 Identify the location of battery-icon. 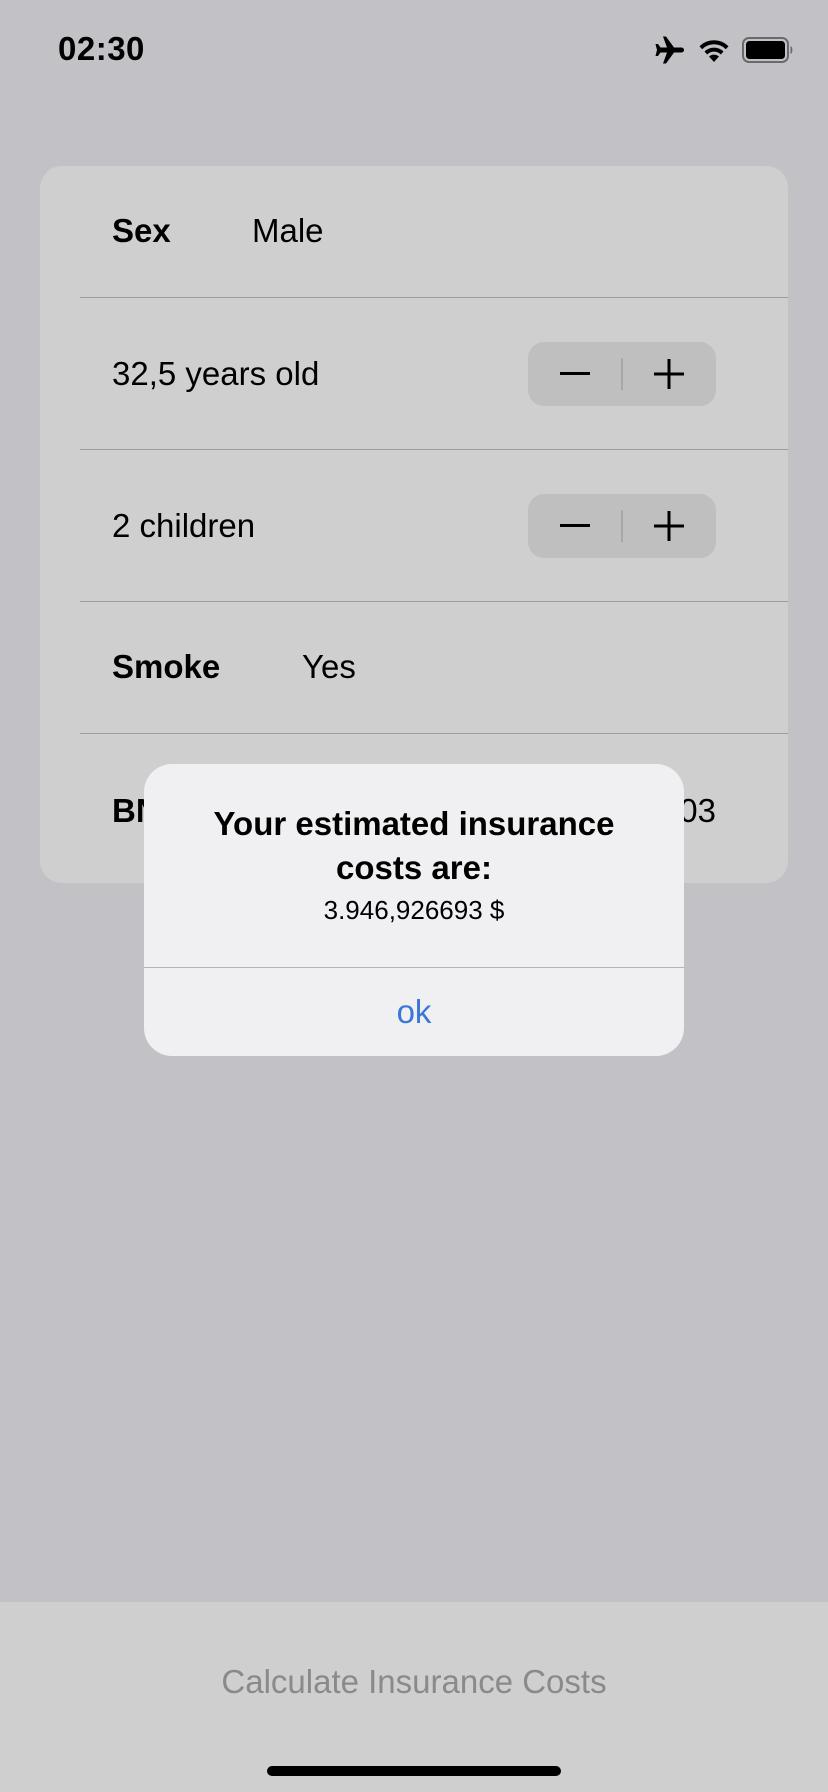
(768, 50).